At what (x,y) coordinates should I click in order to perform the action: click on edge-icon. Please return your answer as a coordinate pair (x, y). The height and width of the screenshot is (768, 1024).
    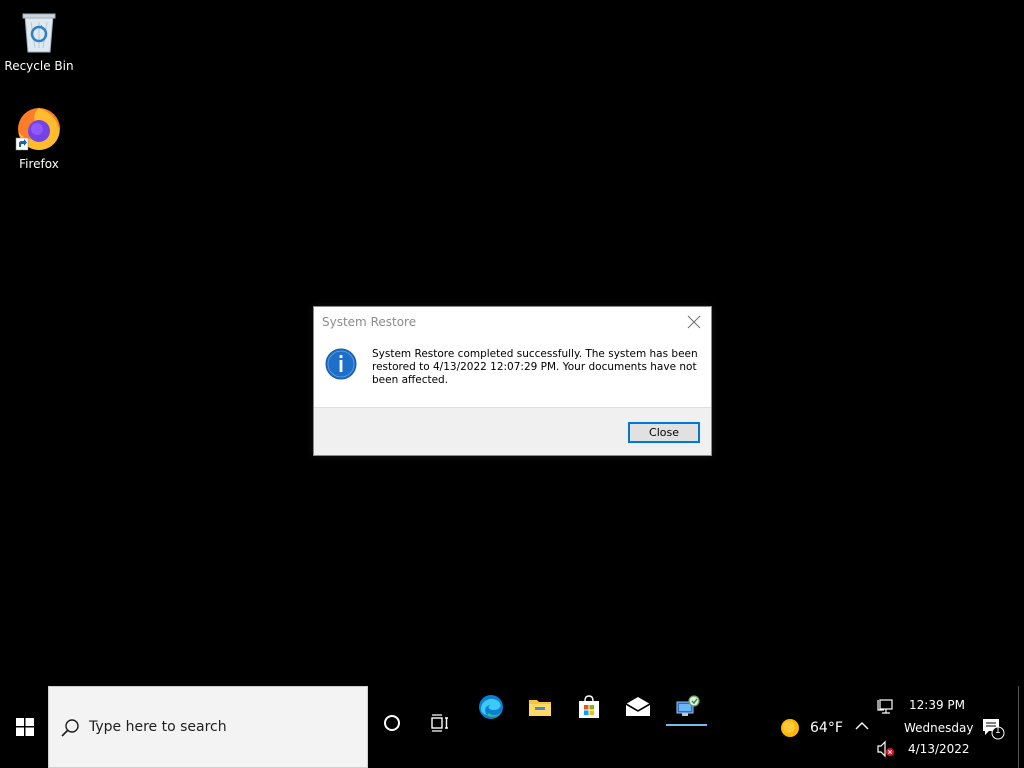
    Looking at the image, I should click on (491, 707).